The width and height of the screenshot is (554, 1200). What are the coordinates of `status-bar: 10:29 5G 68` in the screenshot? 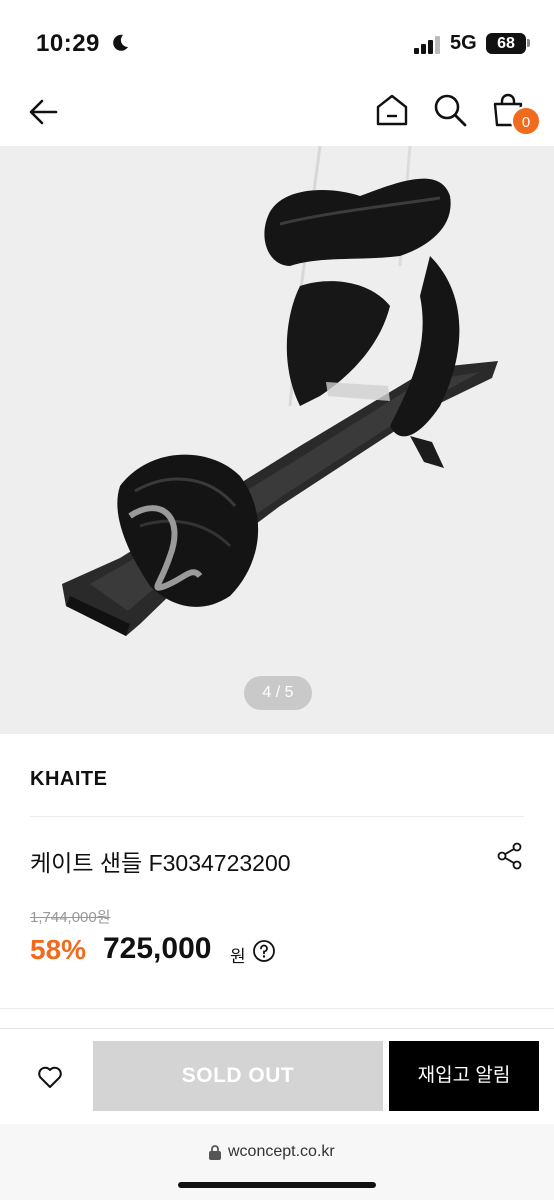 It's located at (277, 40).